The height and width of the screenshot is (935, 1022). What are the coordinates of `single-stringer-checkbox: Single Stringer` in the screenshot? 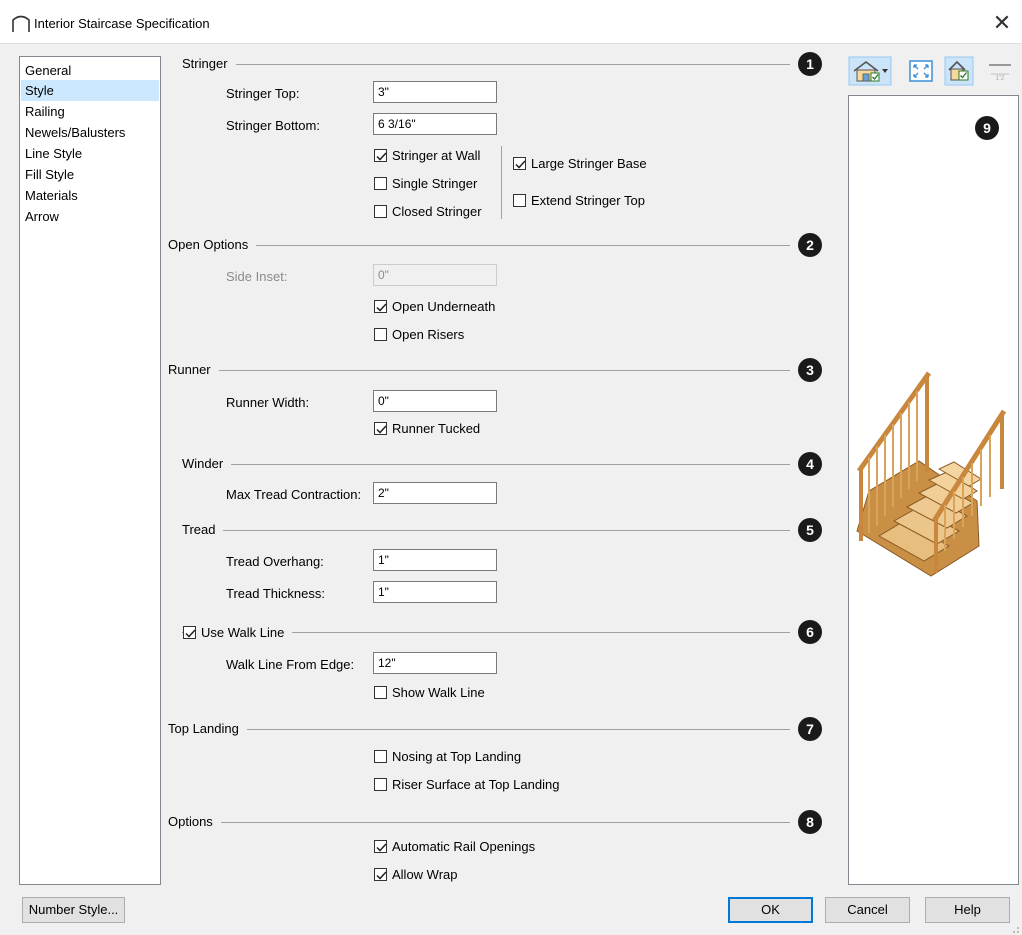 It's located at (425, 183).